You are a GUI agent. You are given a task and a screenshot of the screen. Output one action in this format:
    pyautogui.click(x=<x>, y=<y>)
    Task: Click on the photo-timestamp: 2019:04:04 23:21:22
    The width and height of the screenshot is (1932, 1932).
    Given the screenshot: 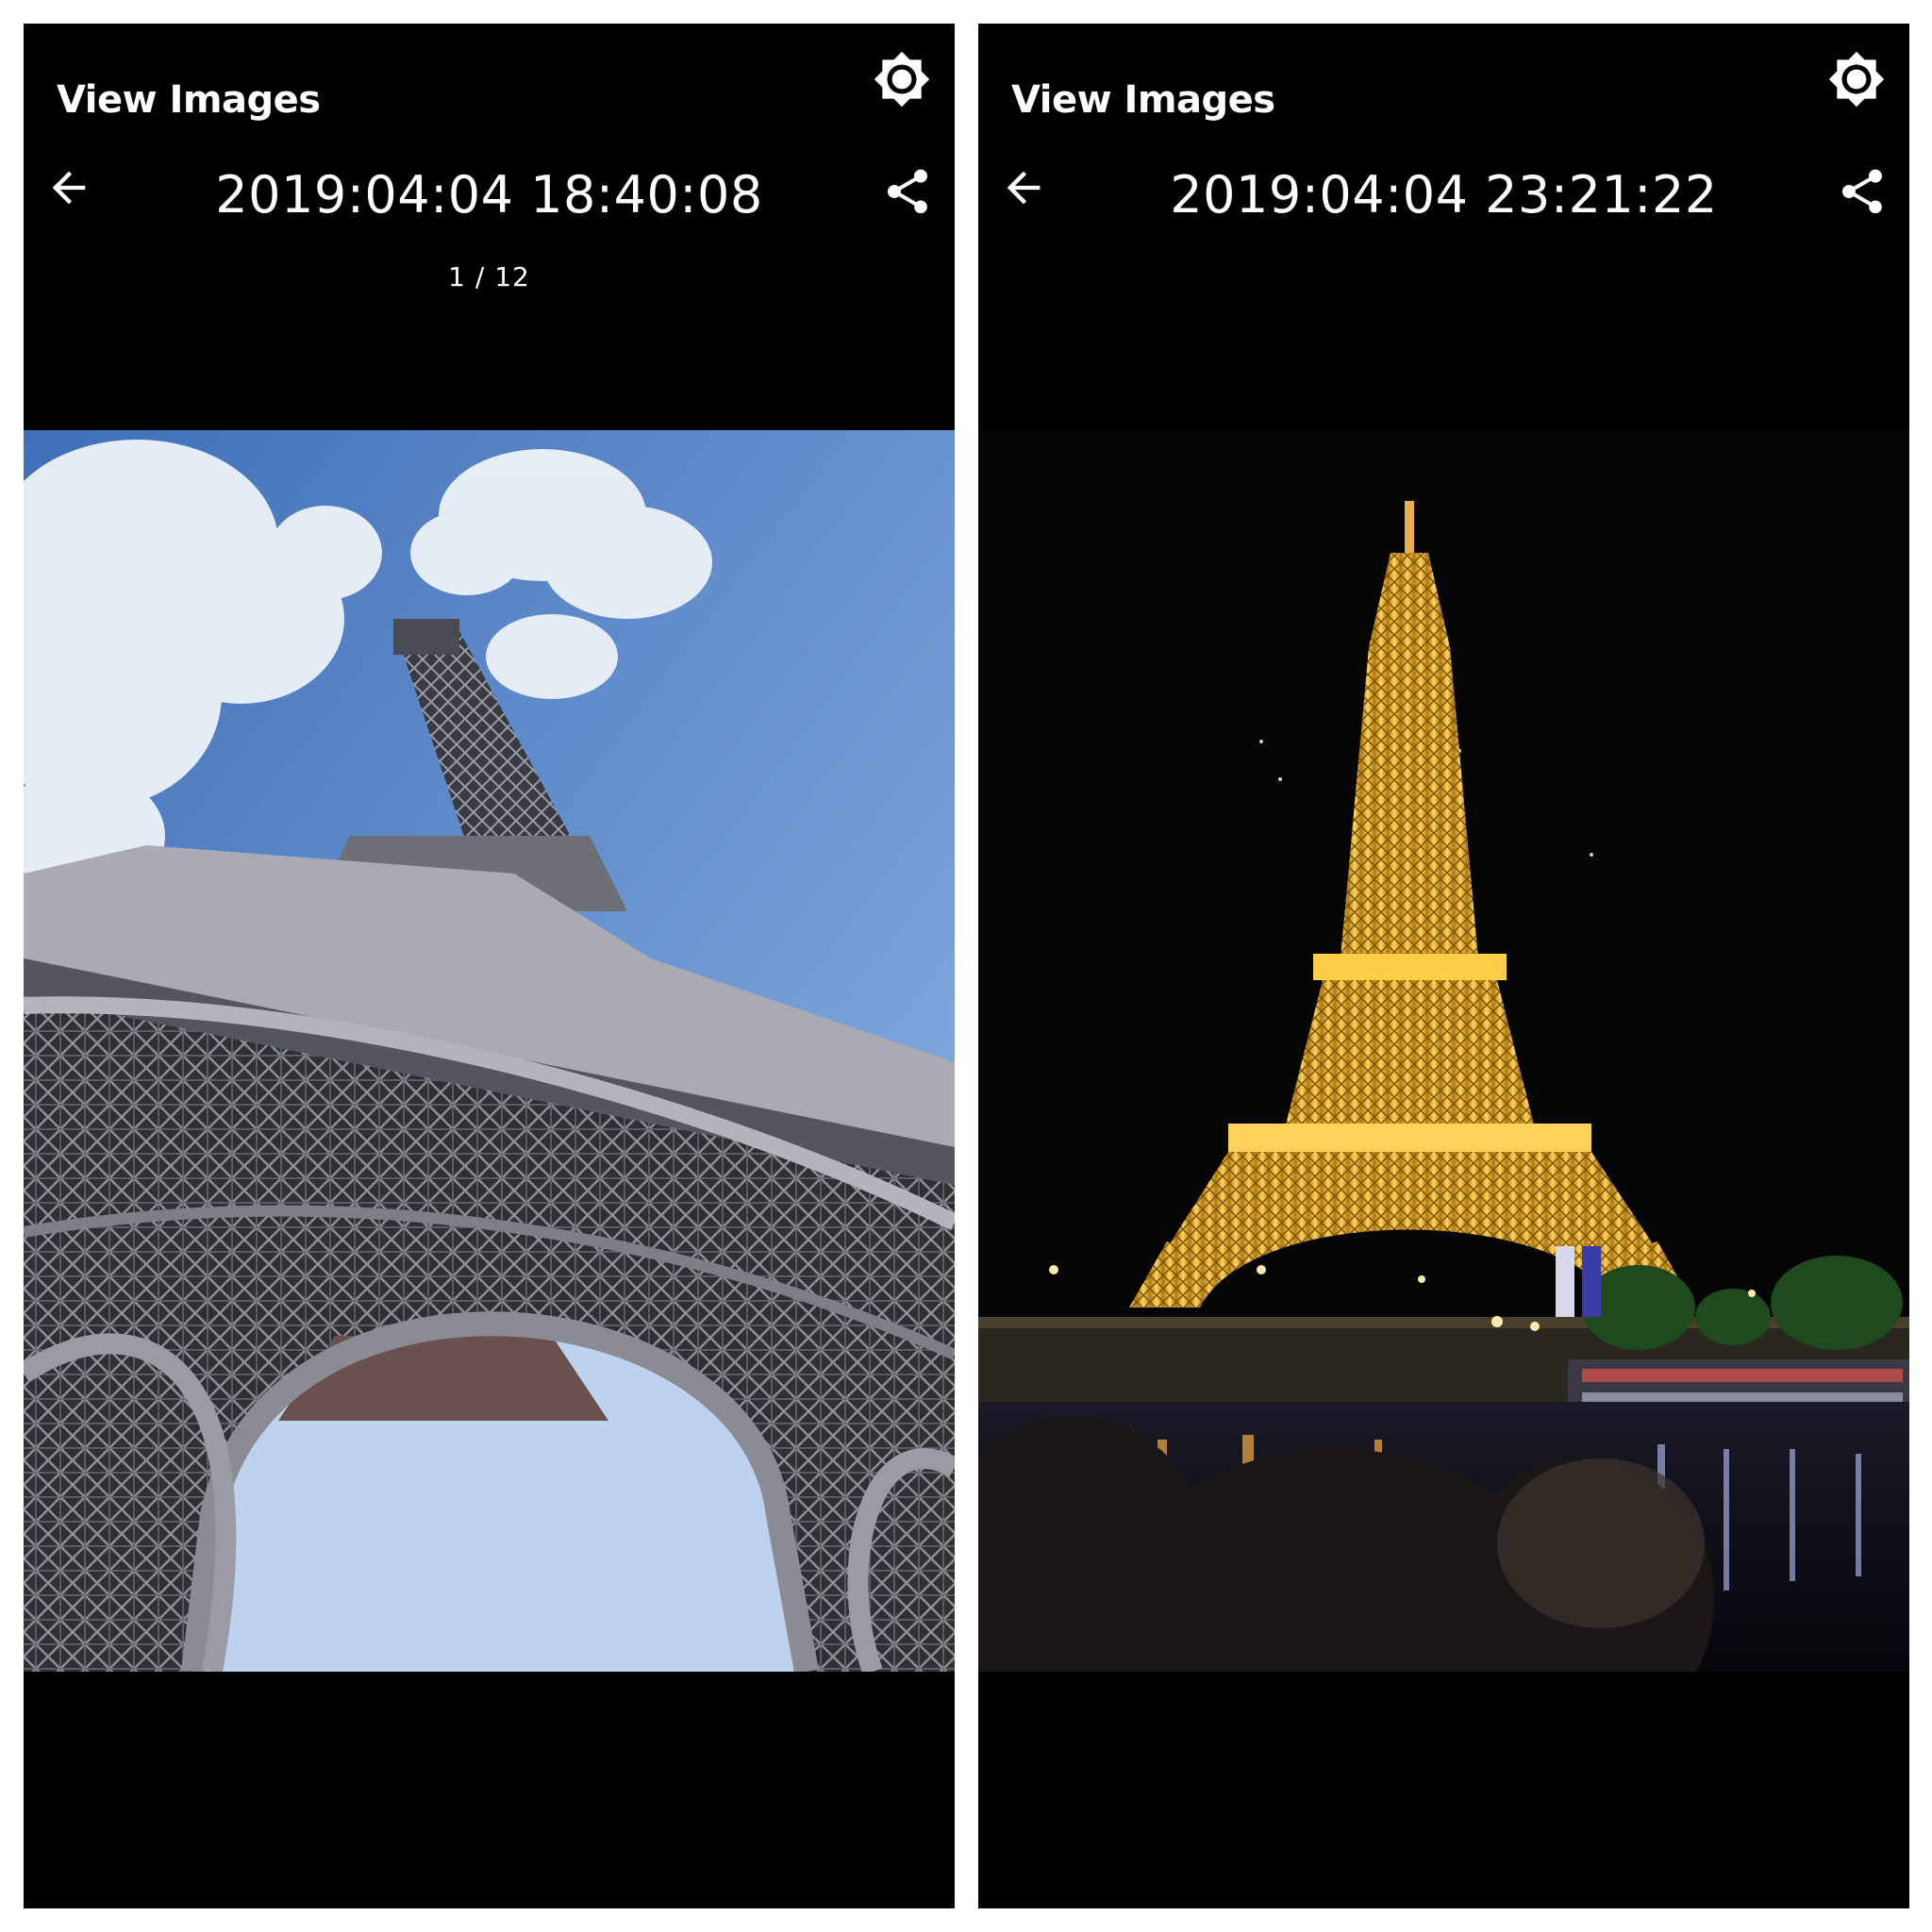 What is the action you would take?
    pyautogui.click(x=1444, y=195)
    